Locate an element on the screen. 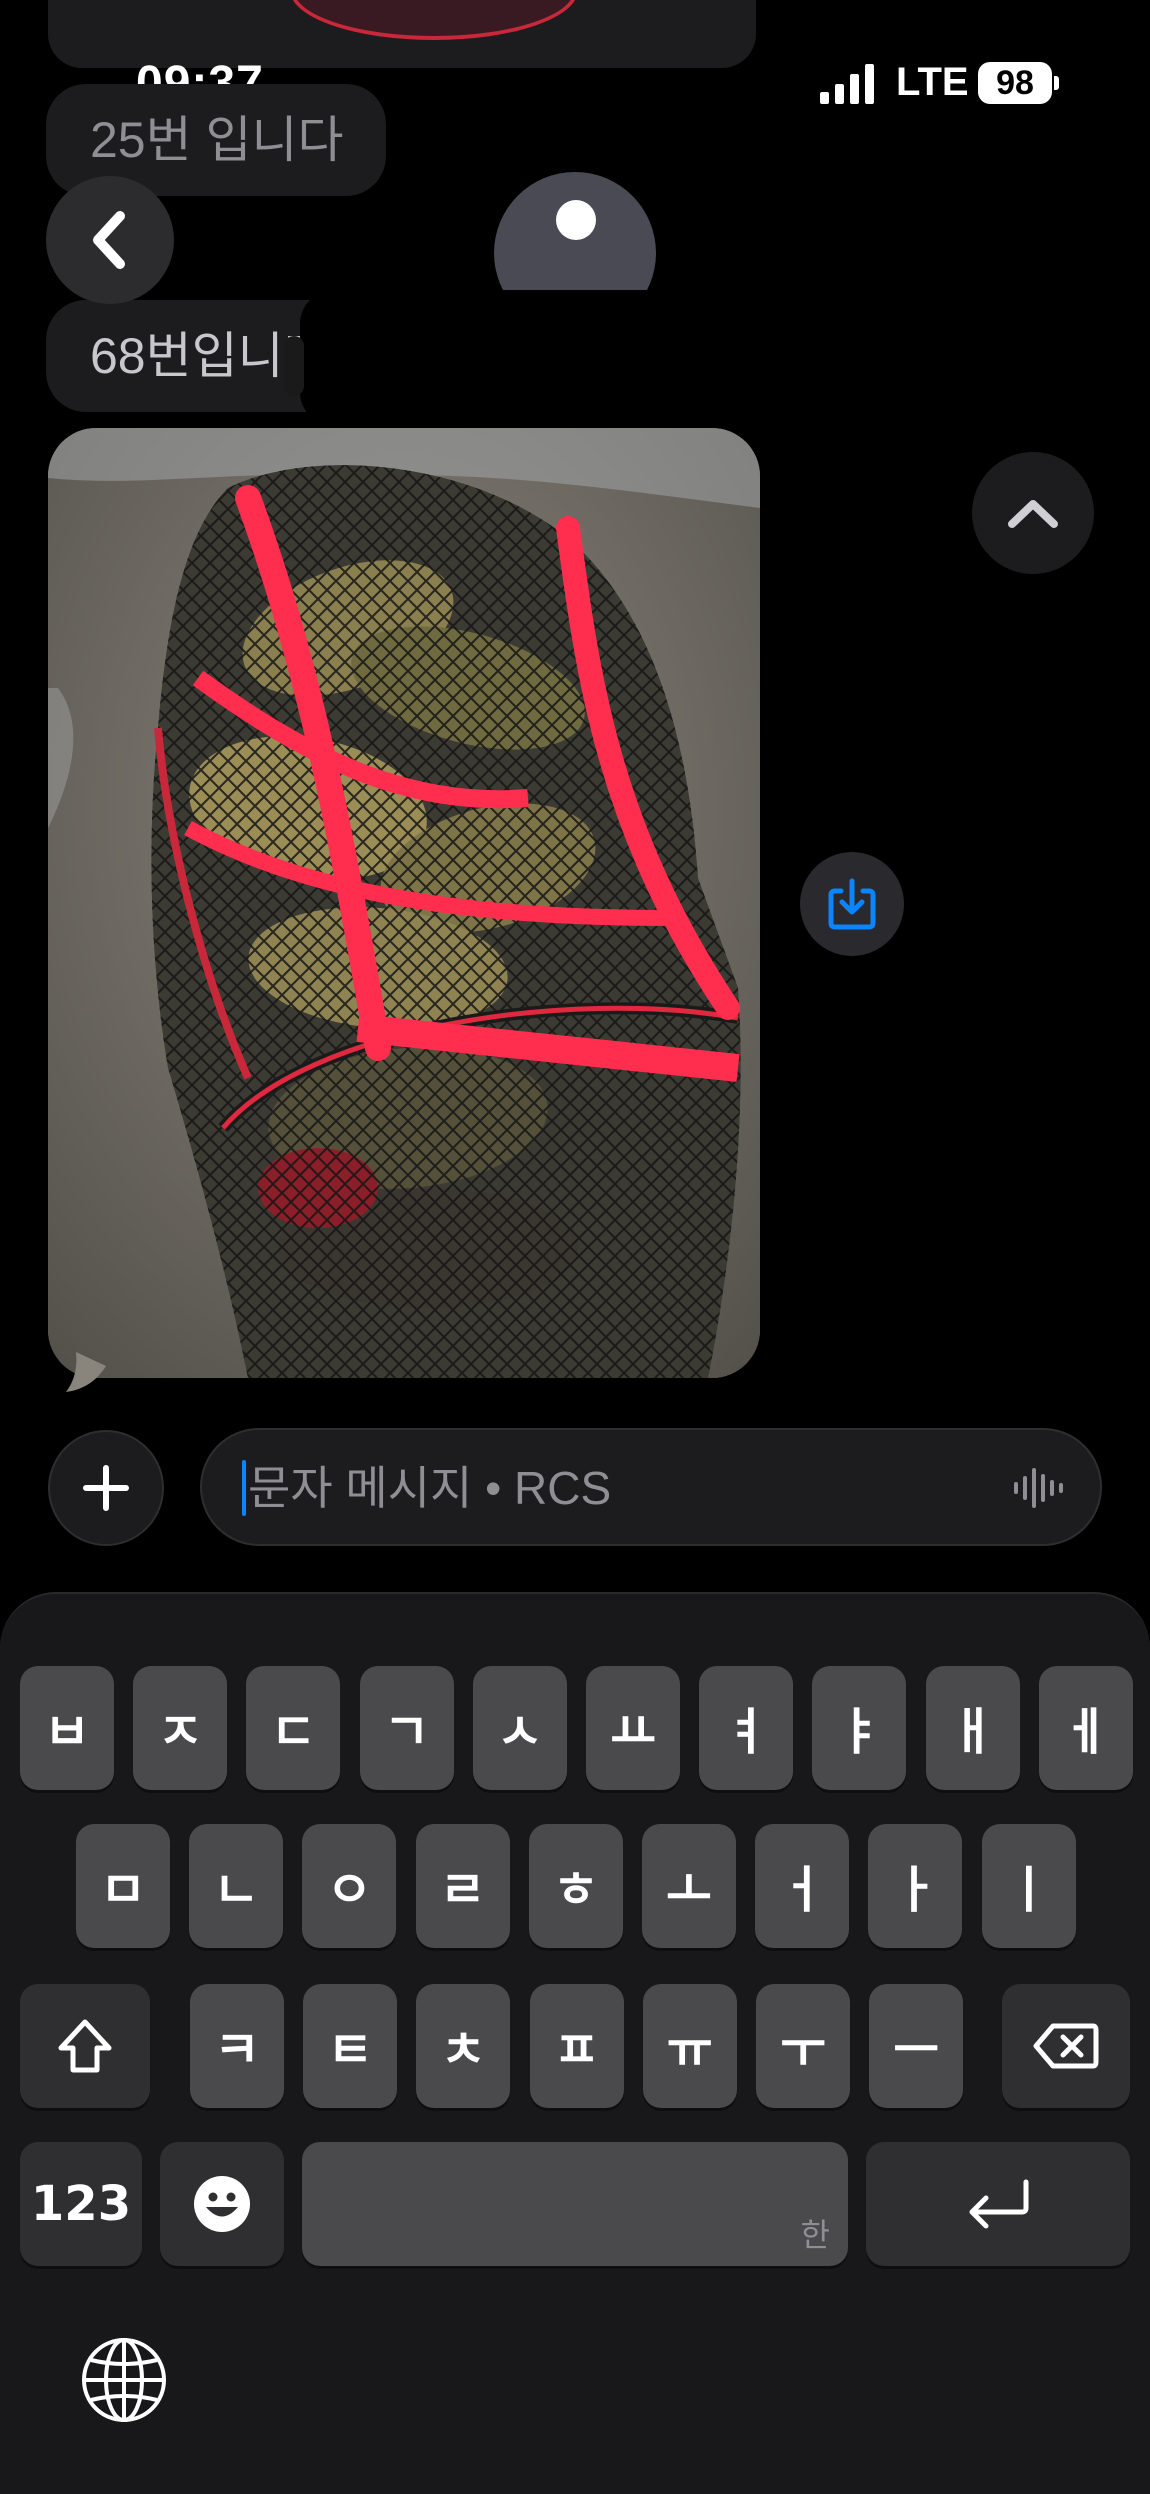 Image resolution: width=1150 pixels, height=2494 pixels. return-icon is located at coordinates (999, 2204).